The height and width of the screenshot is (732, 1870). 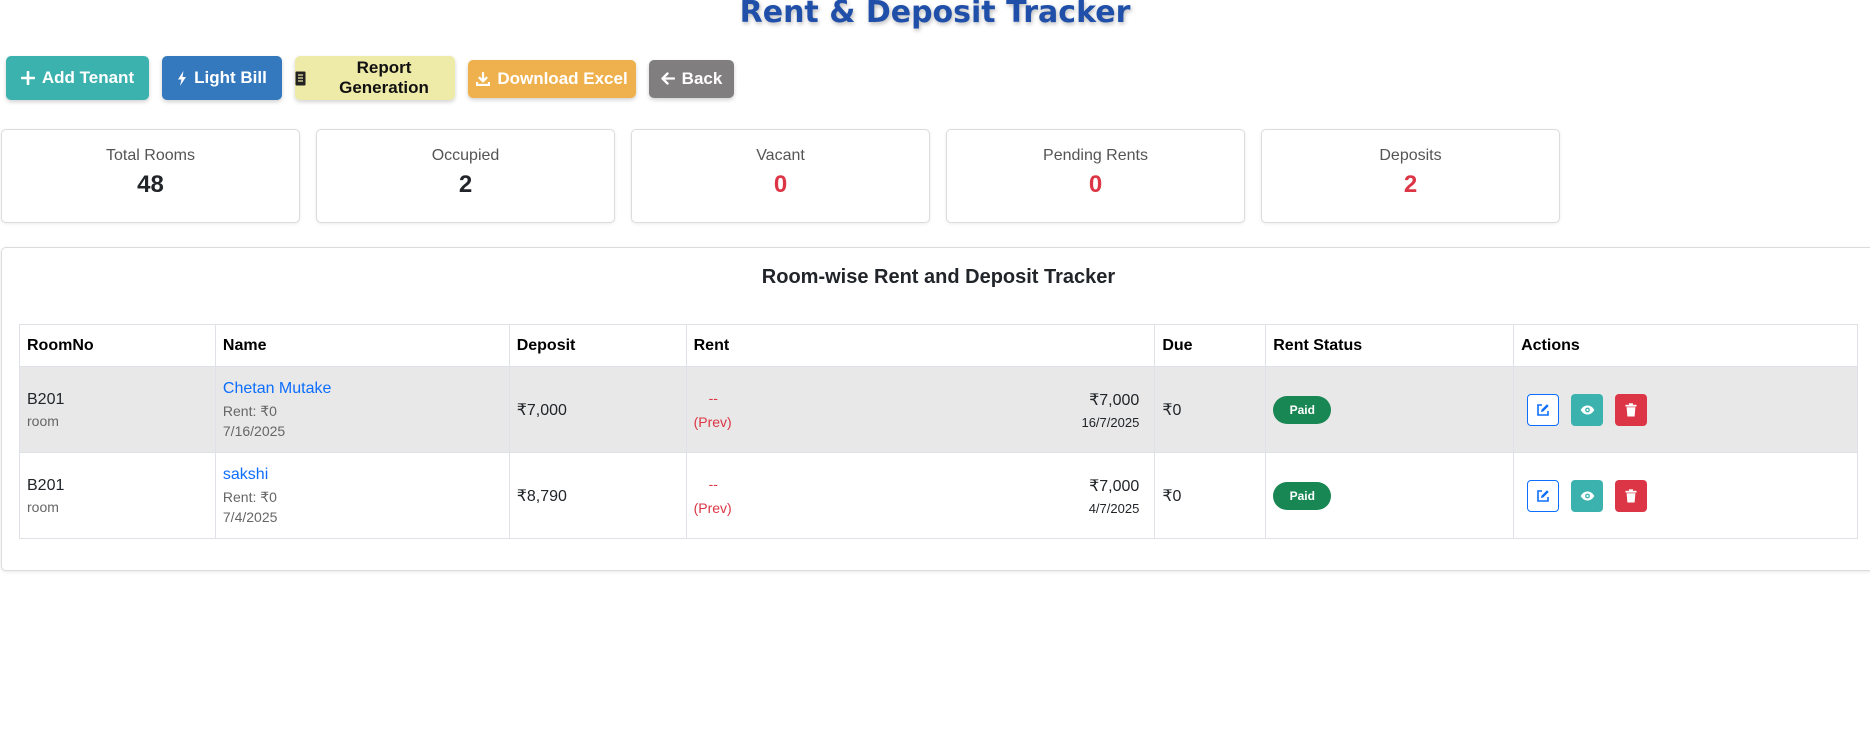 What do you see at coordinates (668, 78) in the screenshot?
I see `arrow-left-icon` at bounding box center [668, 78].